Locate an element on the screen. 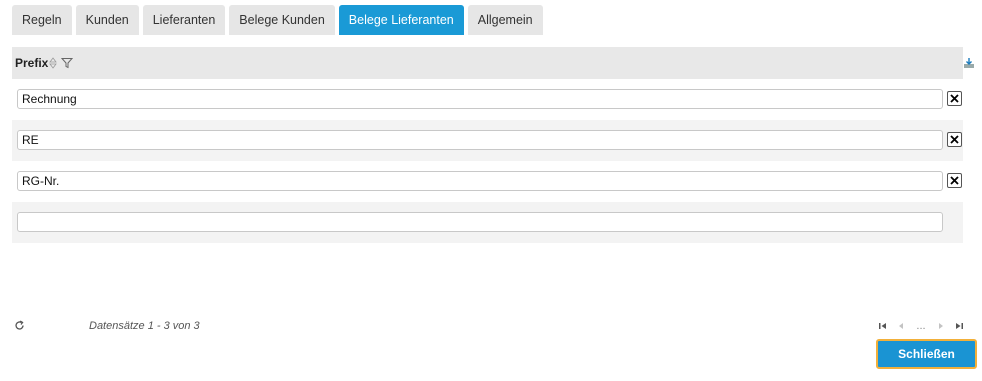 The width and height of the screenshot is (982, 381). prev-page-icon is located at coordinates (901, 326).